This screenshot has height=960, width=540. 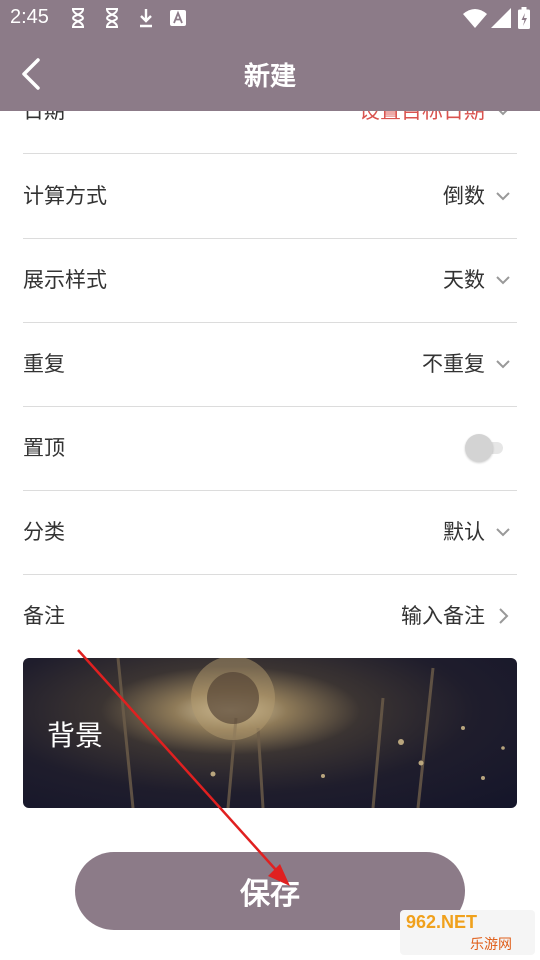 I want to click on app-bar: 新建, so click(x=270, y=73).